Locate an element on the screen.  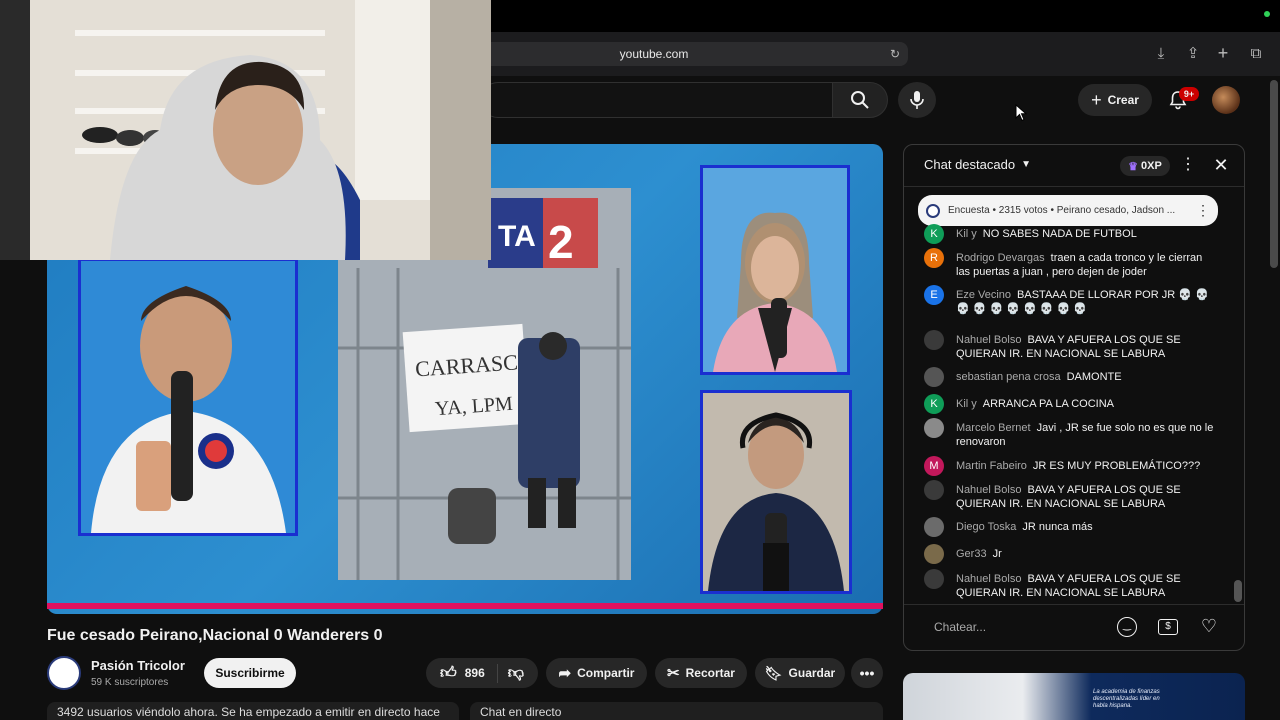
thumbs-up-icon: 👍︎ is located at coordinates (448, 673).